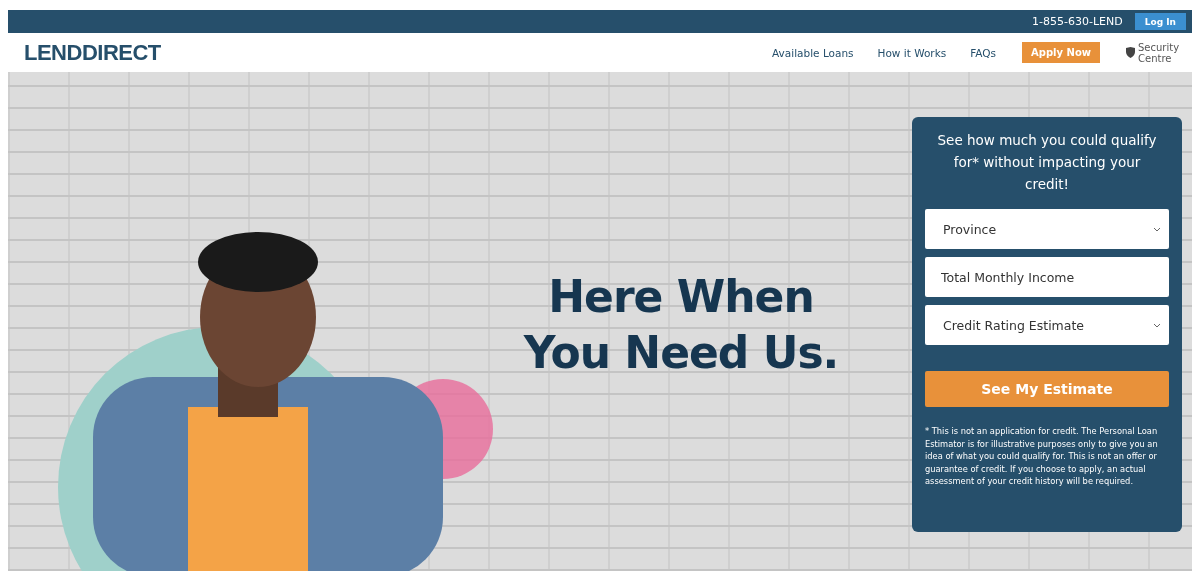 This screenshot has width=1200, height=571. Describe the element at coordinates (1130, 52) in the screenshot. I see `shield-icon` at that location.